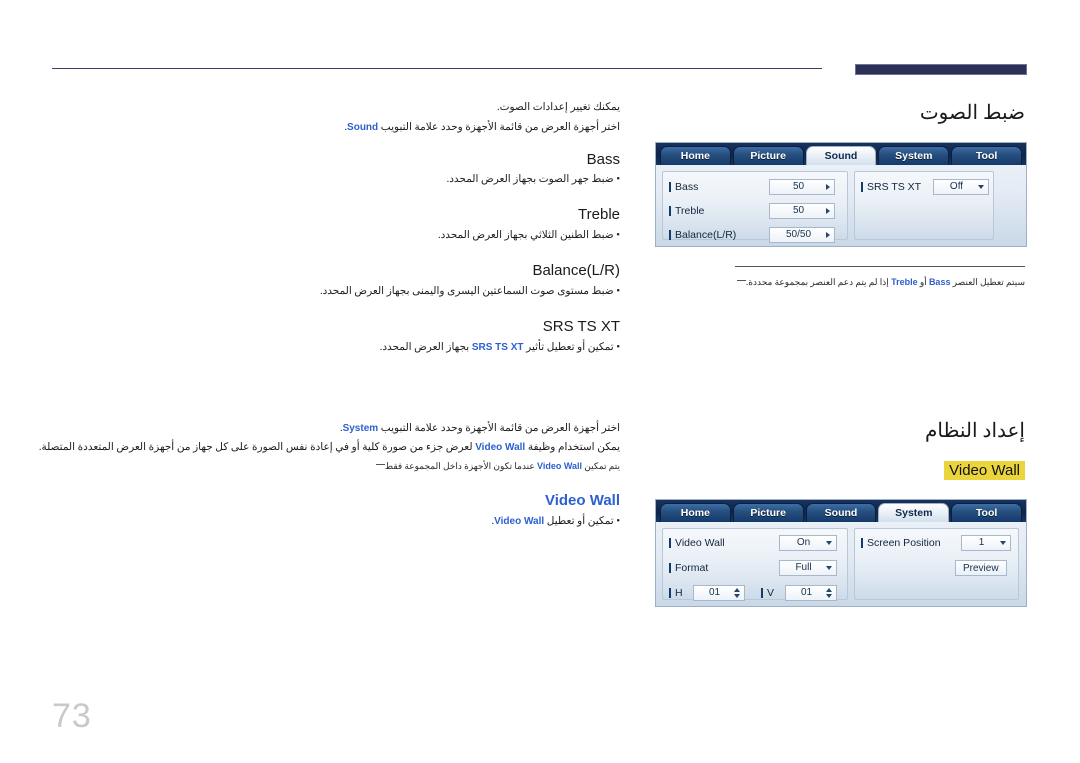 The height and width of the screenshot is (763, 1080). I want to click on label-balance: Balance(L/R), so click(719, 235).